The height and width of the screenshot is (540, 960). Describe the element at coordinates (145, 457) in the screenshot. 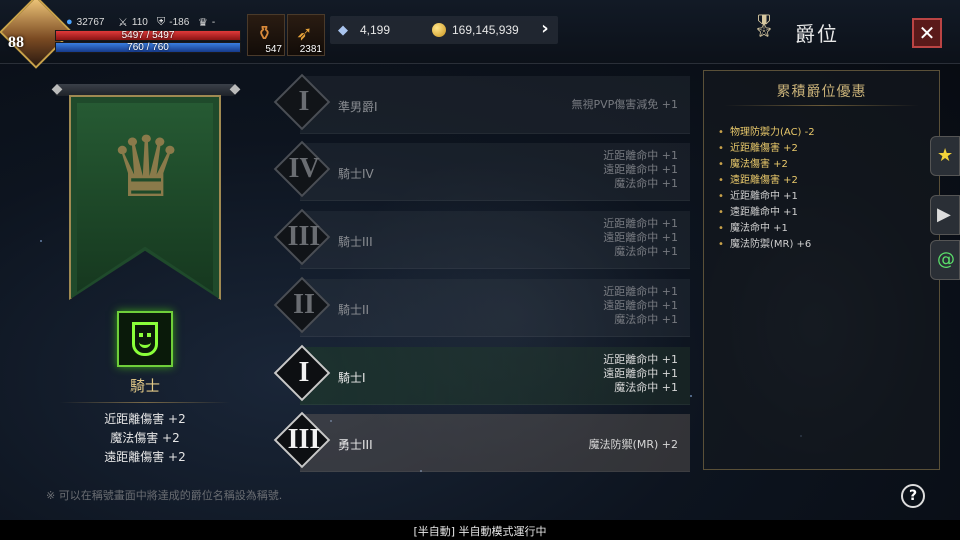

I see `bonus-item: 遠距離傷害 +2` at that location.